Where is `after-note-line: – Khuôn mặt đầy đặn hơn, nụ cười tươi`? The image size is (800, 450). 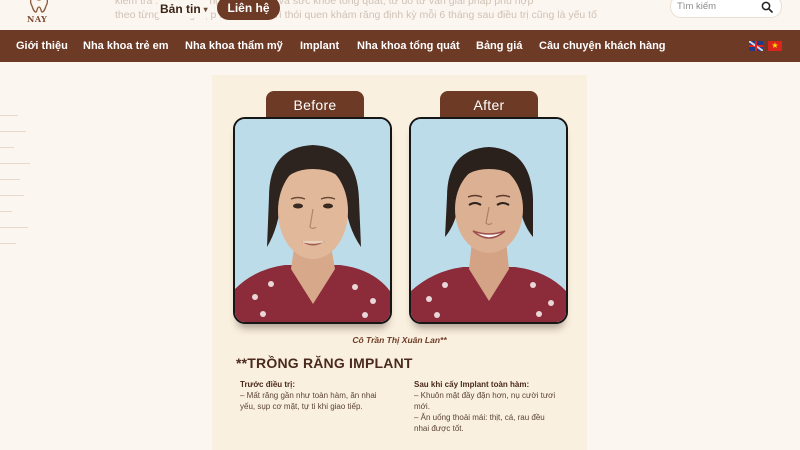
after-note-line: – Khuôn mặt đầy đặn hơn, nụ cười tươi is located at coordinates (485, 395).